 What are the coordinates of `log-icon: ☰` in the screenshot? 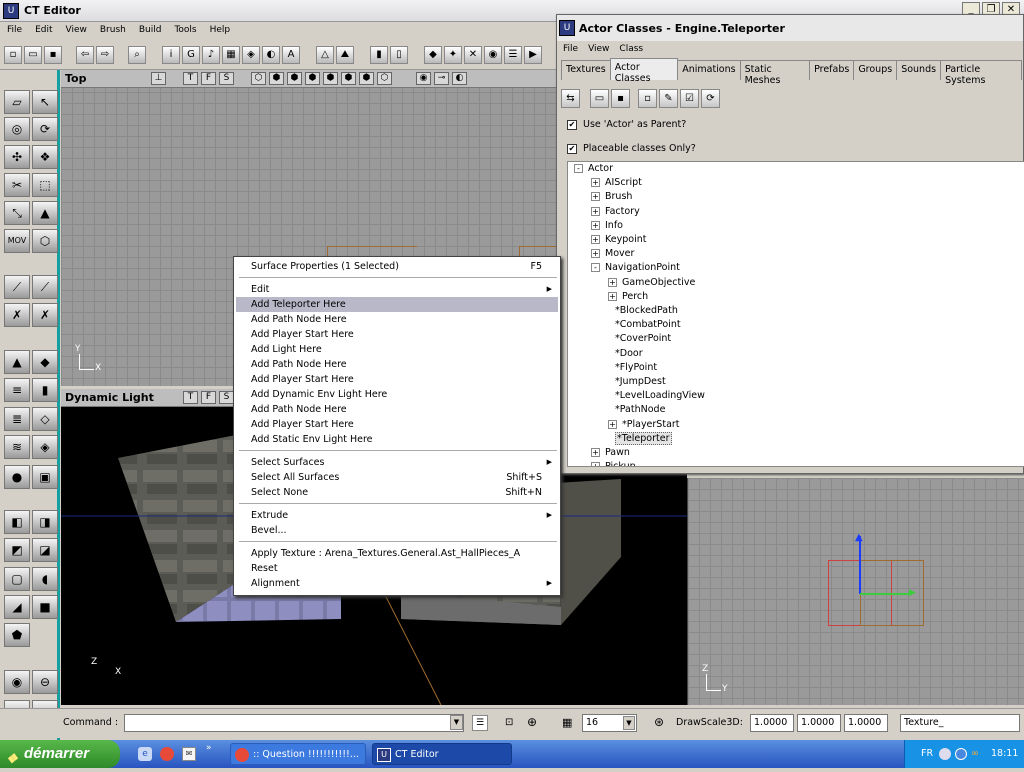 It's located at (480, 723).